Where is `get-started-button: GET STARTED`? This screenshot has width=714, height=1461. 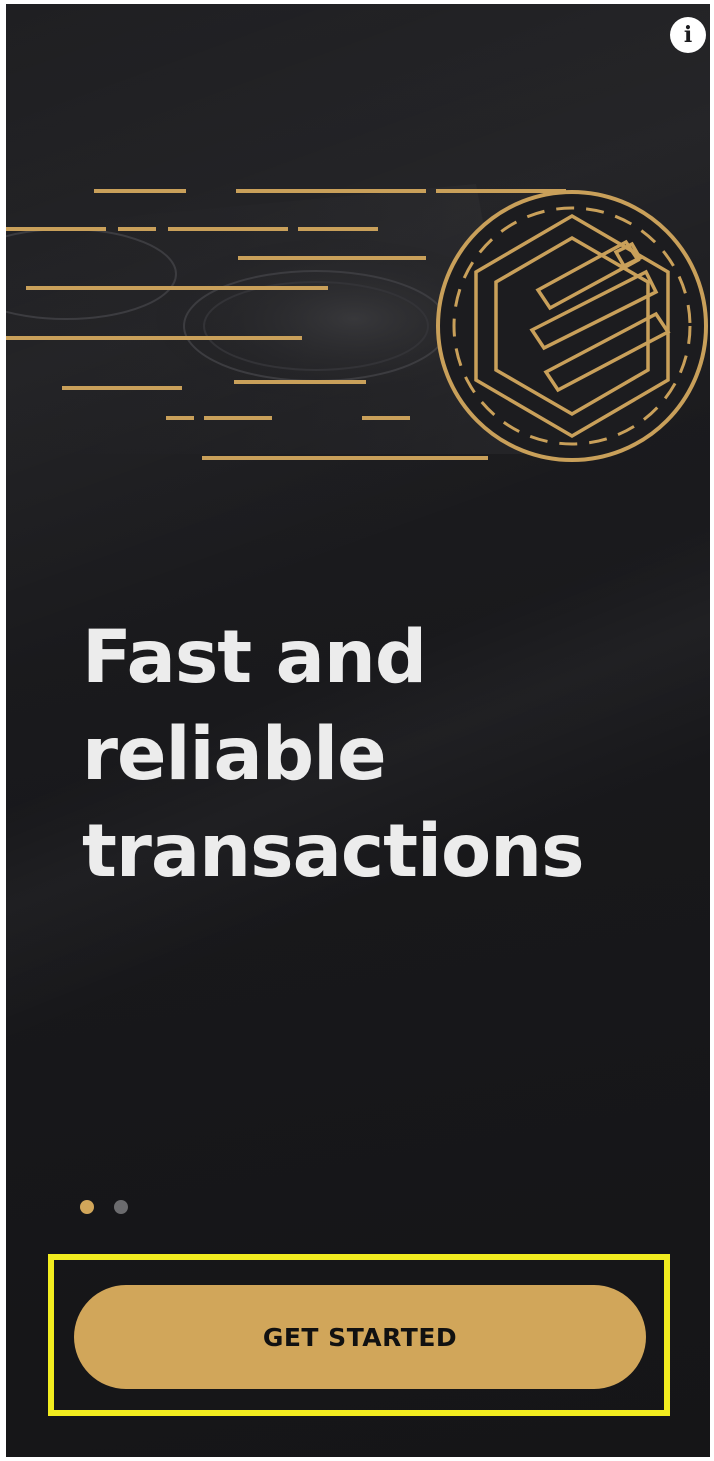 get-started-button: GET STARTED is located at coordinates (360, 1337).